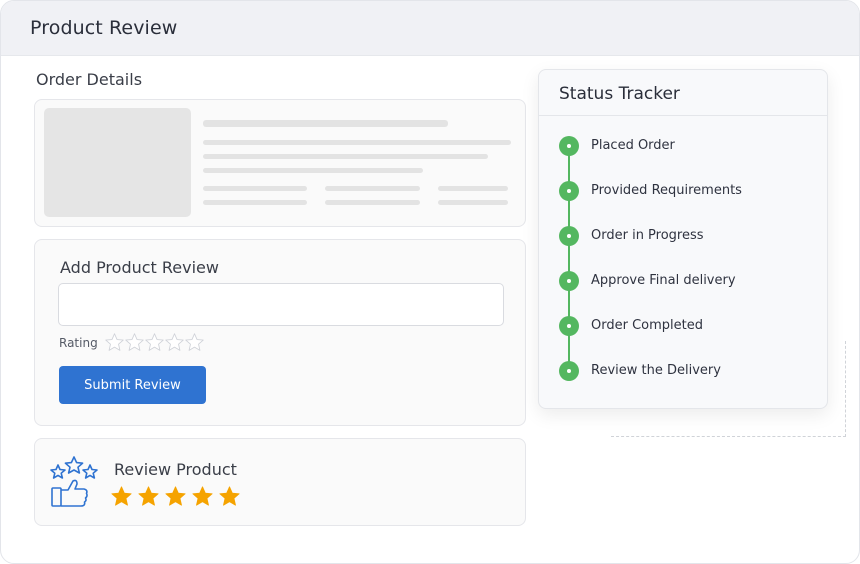 The width and height of the screenshot is (860, 564). I want to click on submit-review-button: Submit Review, so click(132, 385).